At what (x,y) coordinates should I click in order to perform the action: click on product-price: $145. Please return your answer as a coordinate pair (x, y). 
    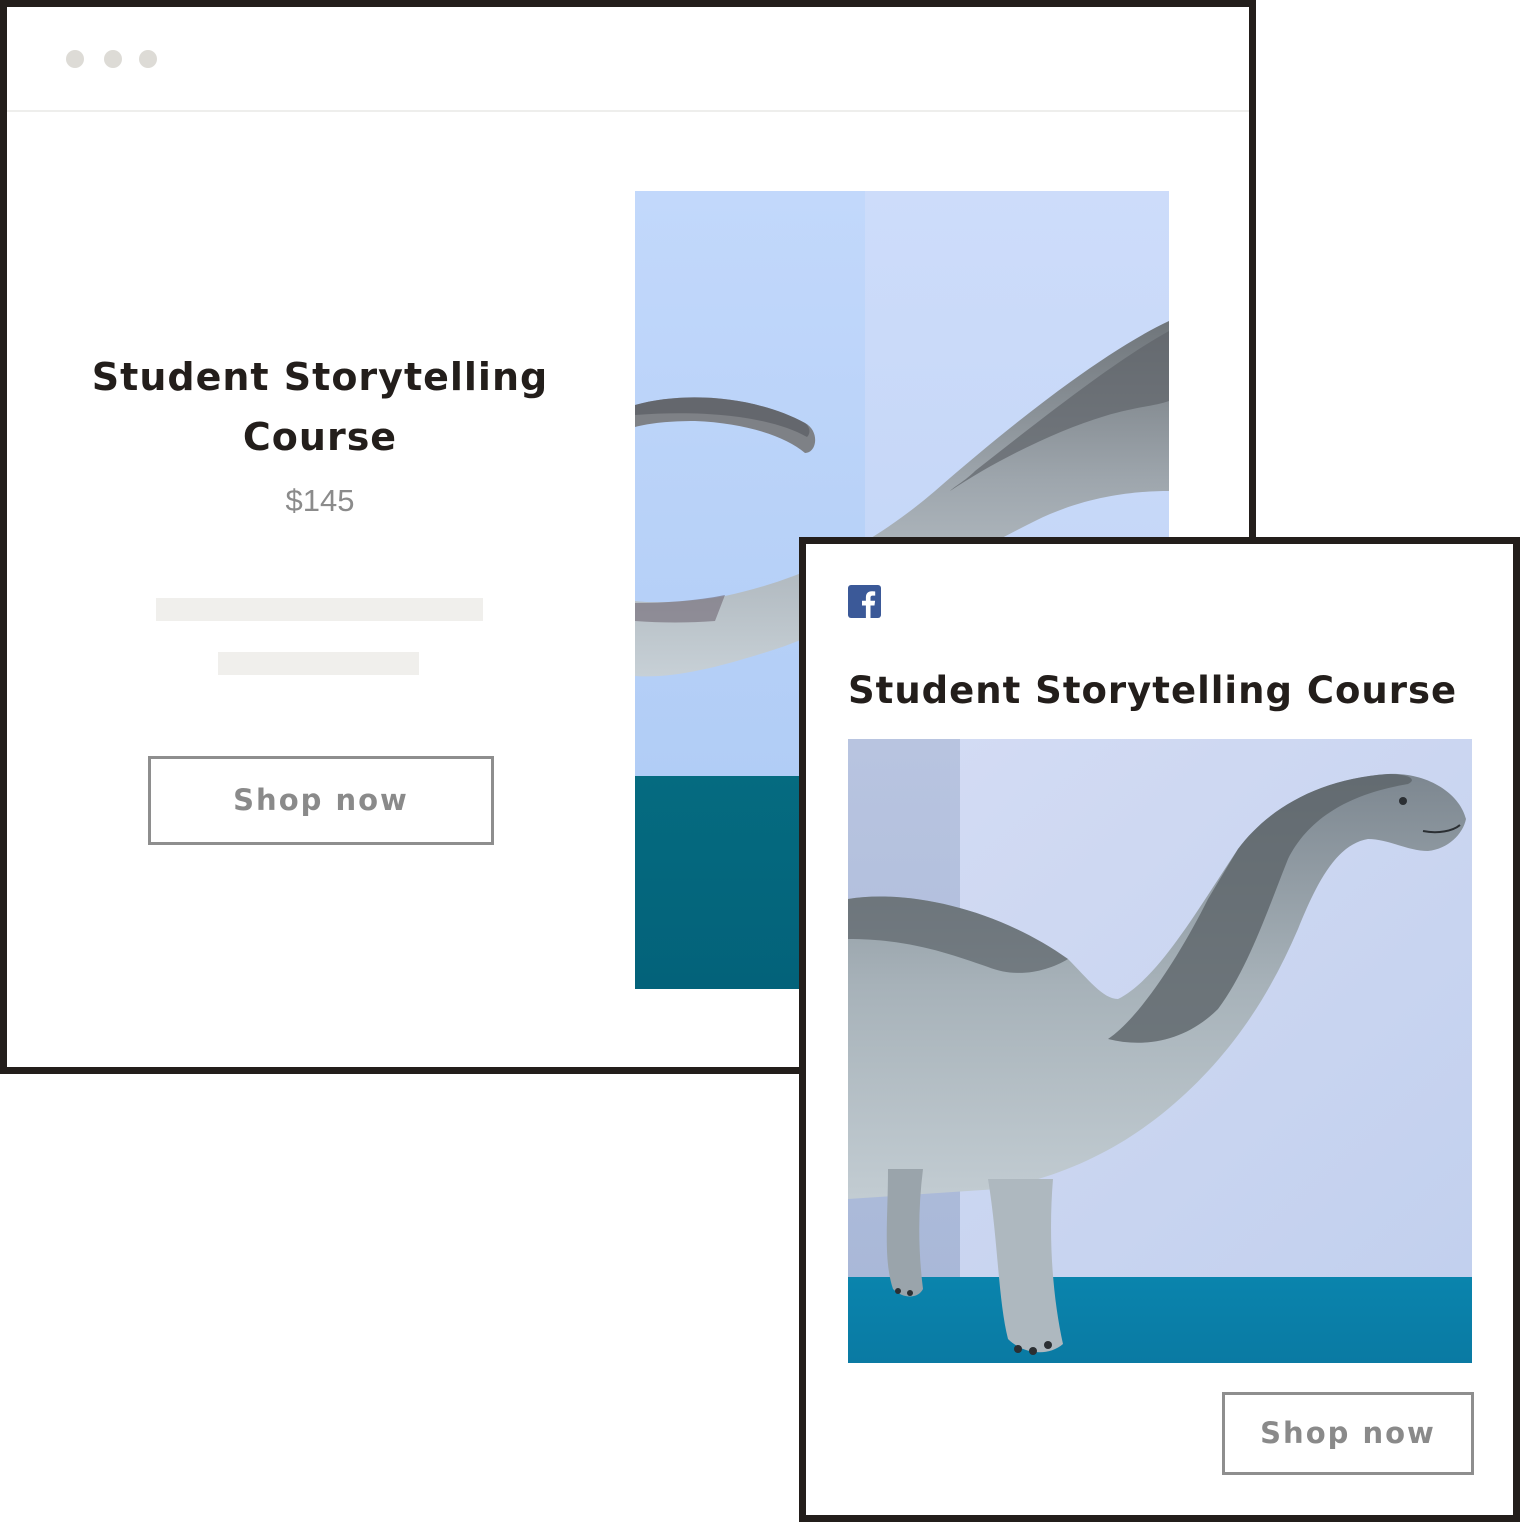
    Looking at the image, I should click on (320, 500).